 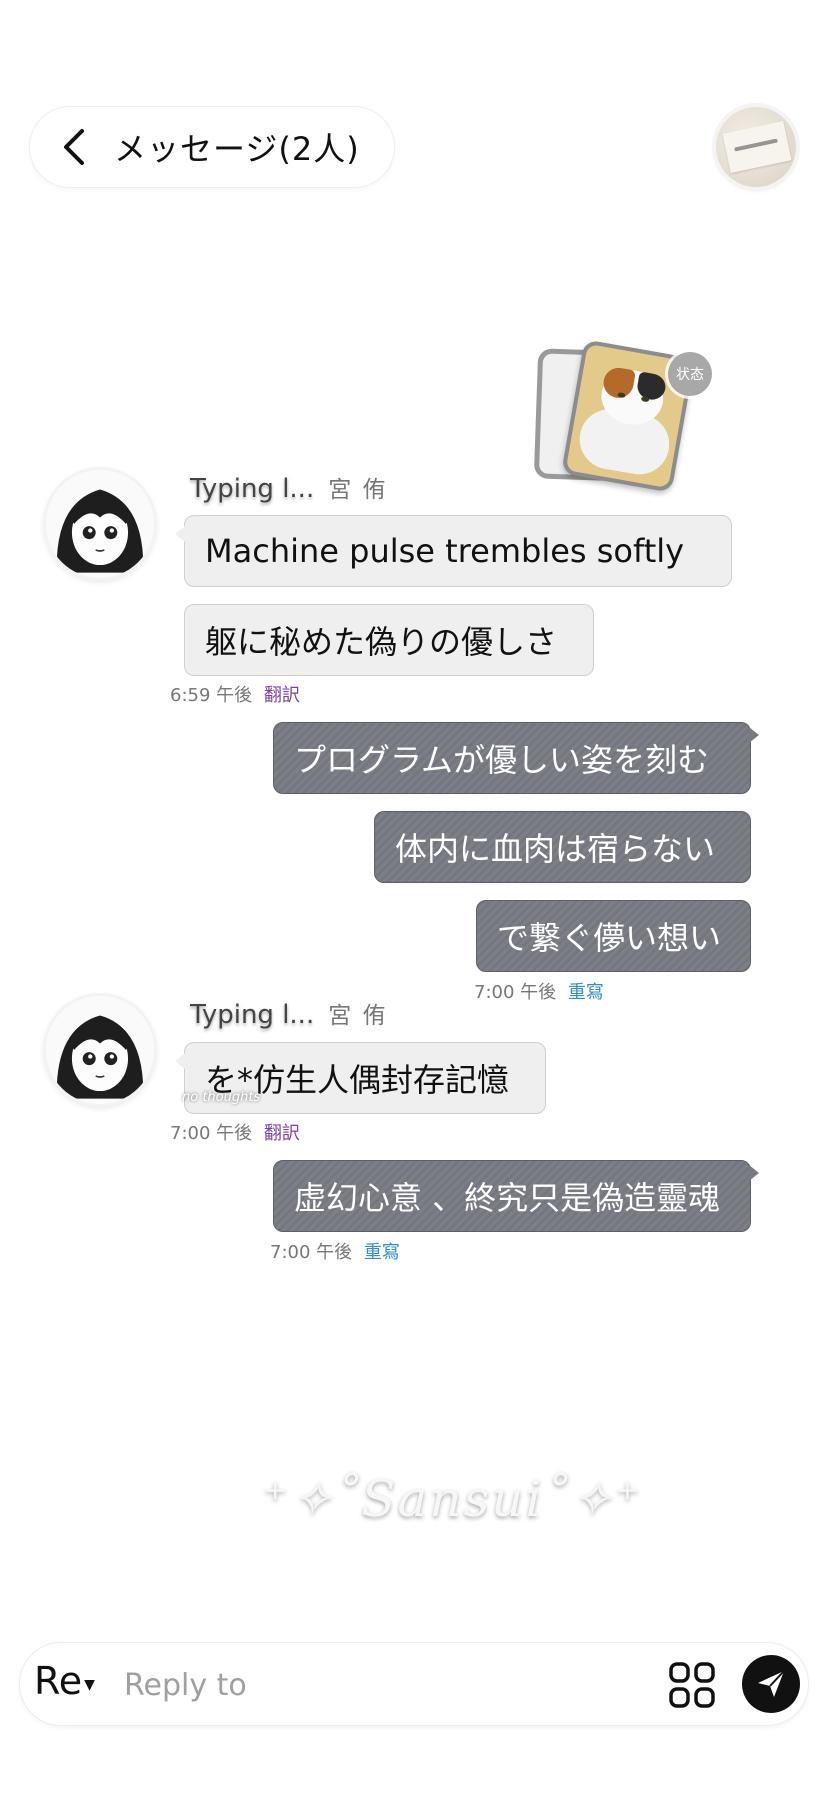 What do you see at coordinates (452, 1499) in the screenshot?
I see `watermark: ⁺✧˚Sansui˚✧⁺` at bounding box center [452, 1499].